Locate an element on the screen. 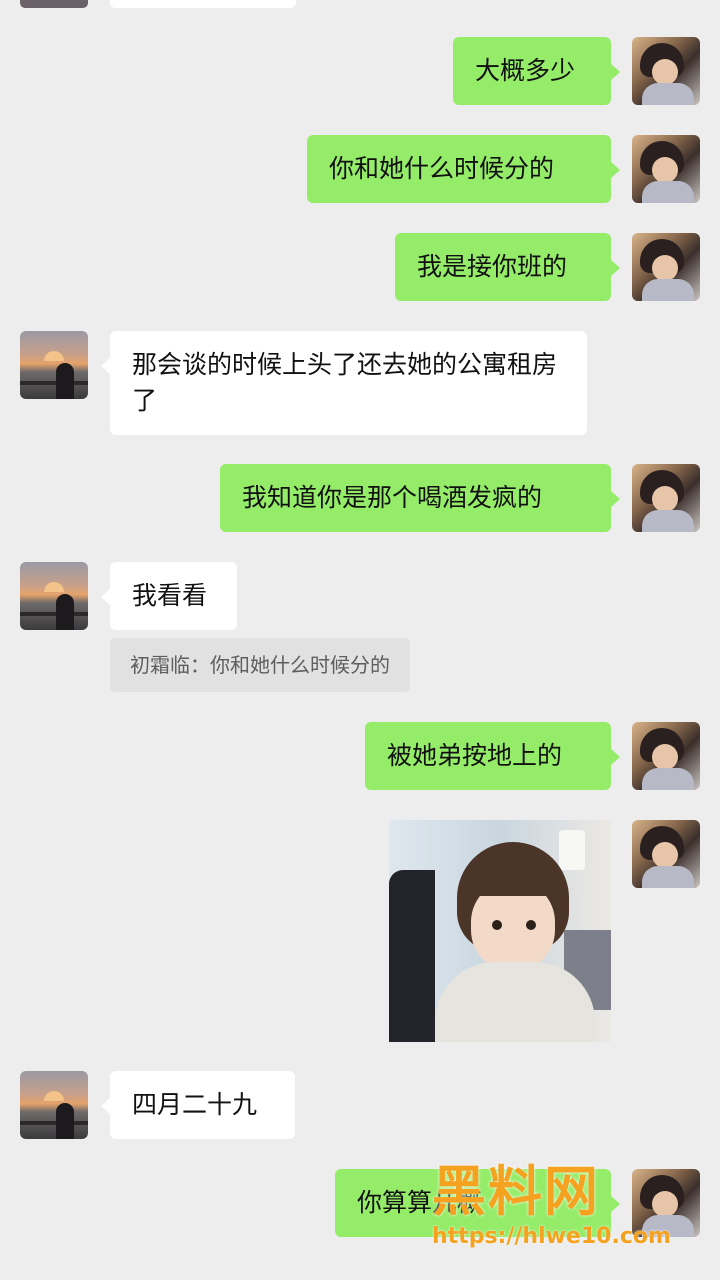  message-bubble-sent: 你和她什么时候分的 is located at coordinates (463, 169).